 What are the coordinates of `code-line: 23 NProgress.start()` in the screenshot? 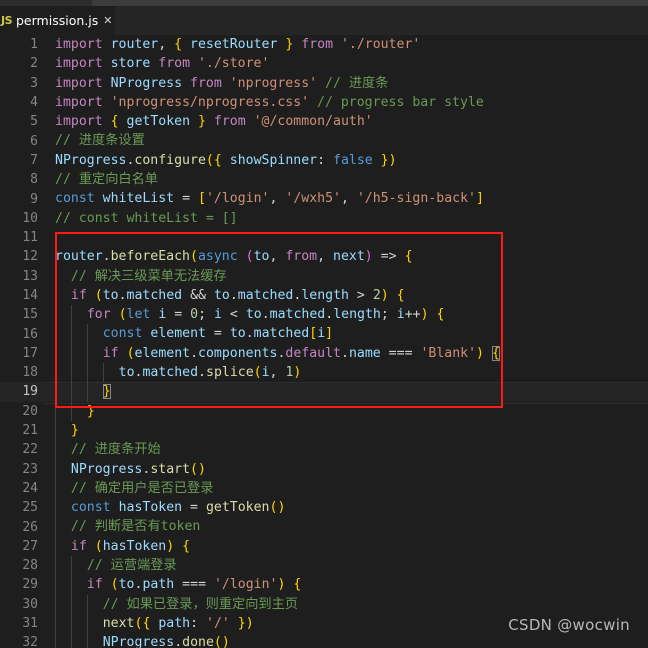 It's located at (324, 469).